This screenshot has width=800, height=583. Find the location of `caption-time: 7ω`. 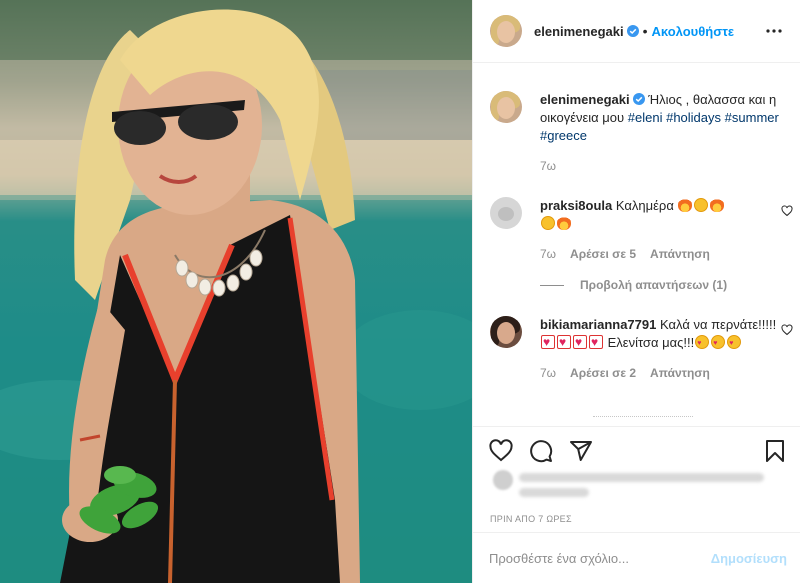

caption-time: 7ω is located at coordinates (548, 166).